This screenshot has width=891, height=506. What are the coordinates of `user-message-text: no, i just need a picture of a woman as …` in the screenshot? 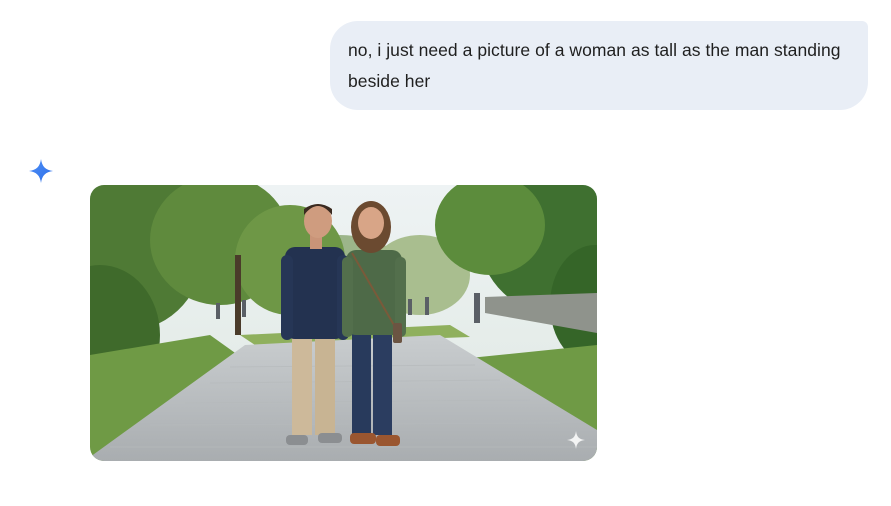 It's located at (594, 65).